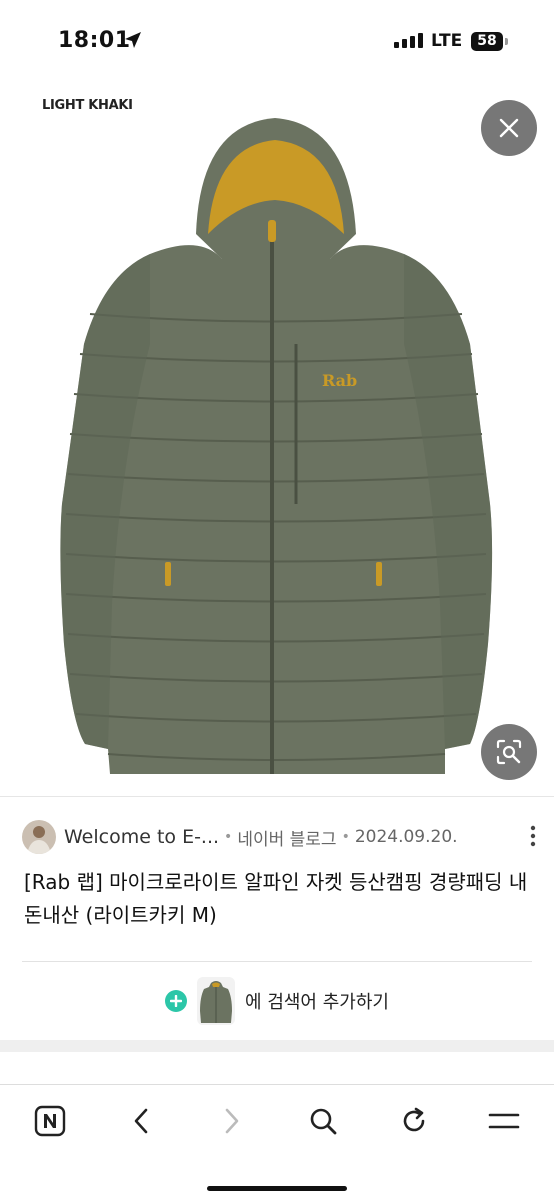 The height and width of the screenshot is (1200, 554). I want to click on close-button, so click(509, 128).